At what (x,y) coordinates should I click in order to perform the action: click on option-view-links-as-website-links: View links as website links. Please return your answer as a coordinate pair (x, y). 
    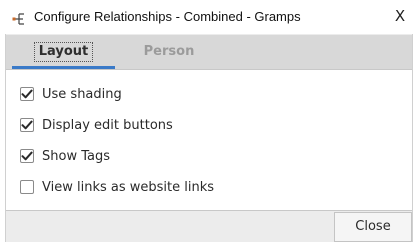
    Looking at the image, I should click on (117, 187).